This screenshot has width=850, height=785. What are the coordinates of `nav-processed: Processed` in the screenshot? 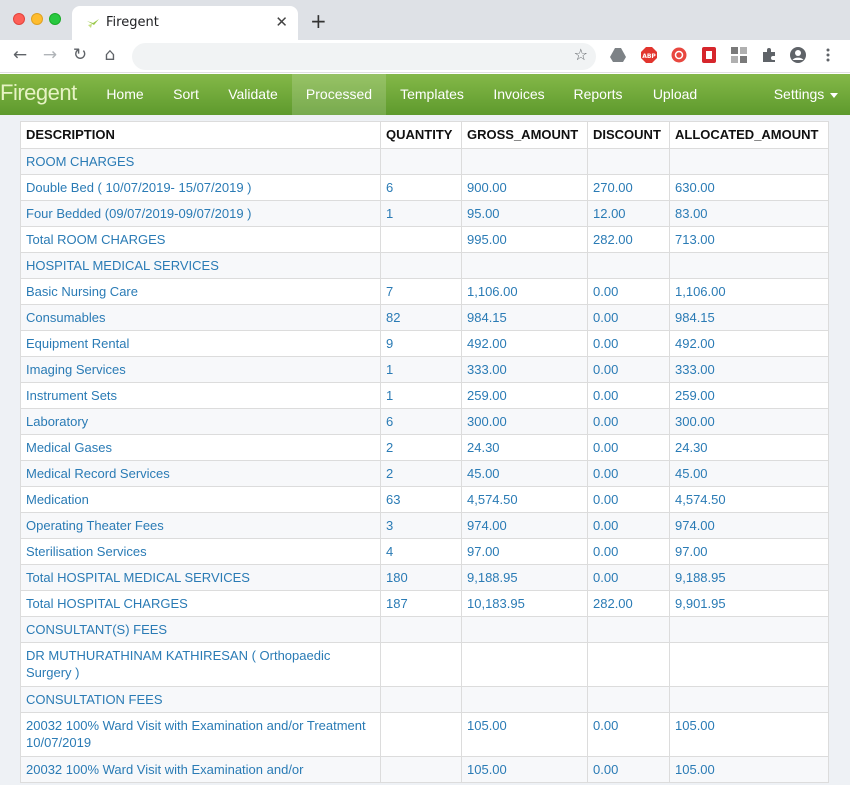 It's located at (339, 94).